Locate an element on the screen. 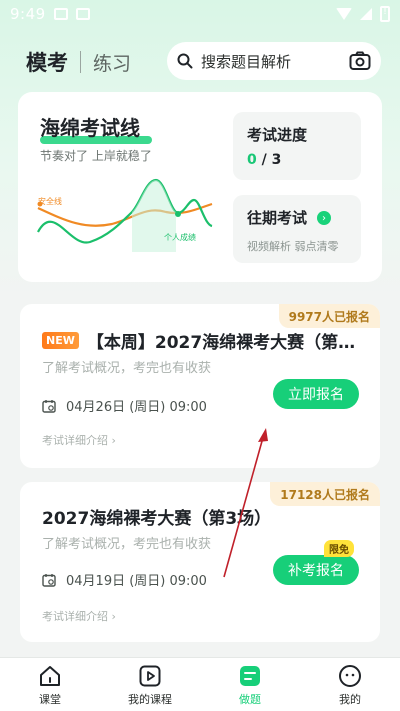 The width and height of the screenshot is (400, 711). mode-tabs: 模考 练习 is located at coordinates (78, 62).